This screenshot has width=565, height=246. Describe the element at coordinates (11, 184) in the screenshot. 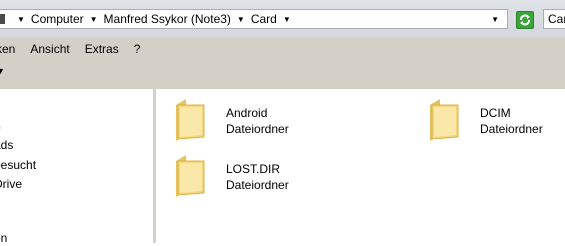

I see `nav-item-drive: Drive` at that location.